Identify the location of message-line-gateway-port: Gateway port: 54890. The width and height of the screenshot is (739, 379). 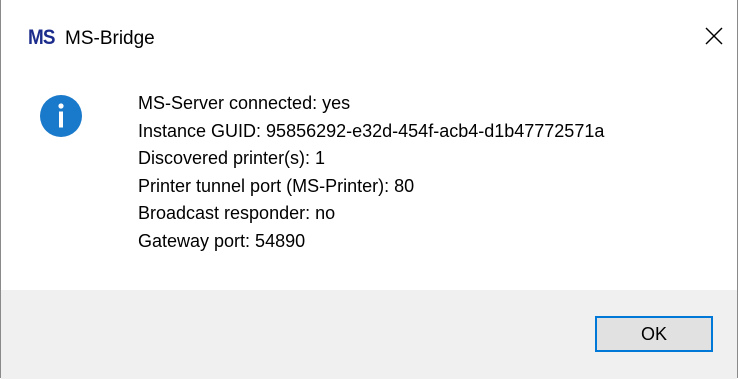
(222, 240).